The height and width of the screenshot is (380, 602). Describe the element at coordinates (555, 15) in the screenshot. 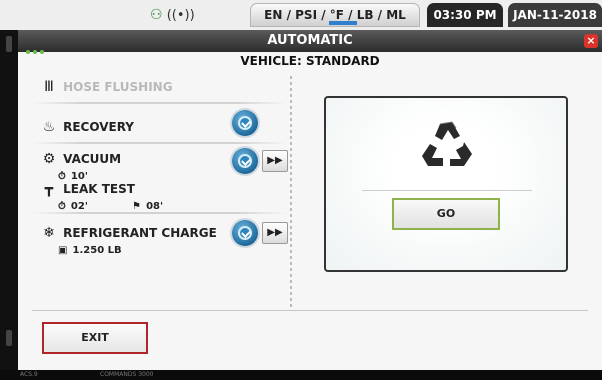

I see `date-display: JAN-11-2018` at that location.